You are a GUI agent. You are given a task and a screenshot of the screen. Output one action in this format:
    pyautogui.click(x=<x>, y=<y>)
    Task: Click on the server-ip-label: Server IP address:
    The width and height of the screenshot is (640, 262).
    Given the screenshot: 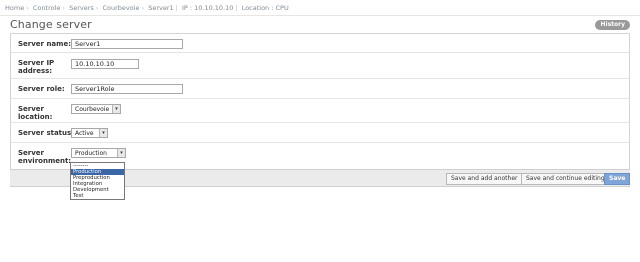 What is the action you would take?
    pyautogui.click(x=36, y=67)
    